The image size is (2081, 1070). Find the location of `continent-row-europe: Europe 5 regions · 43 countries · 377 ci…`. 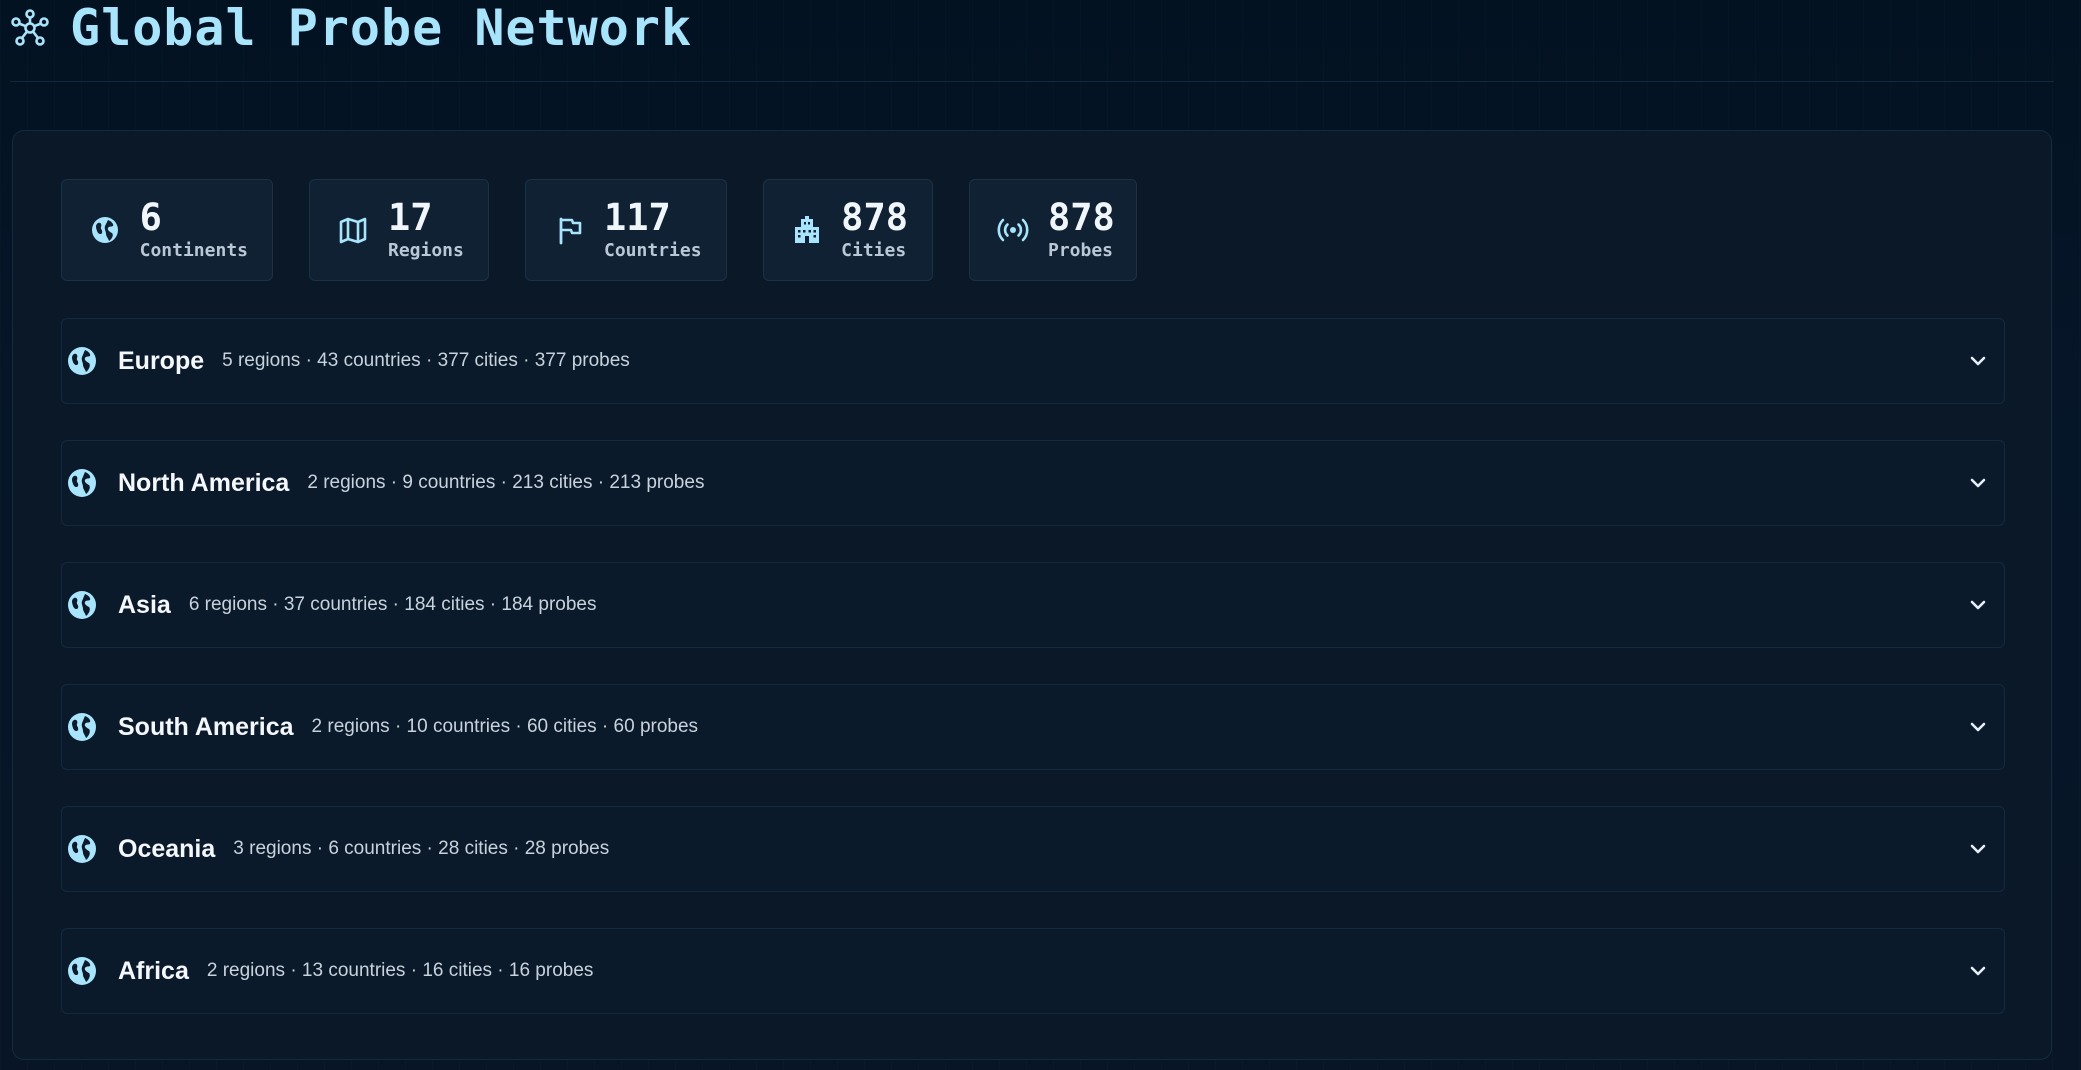

continent-row-europe: Europe 5 regions · 43 countries · 377 ci… is located at coordinates (1033, 361).